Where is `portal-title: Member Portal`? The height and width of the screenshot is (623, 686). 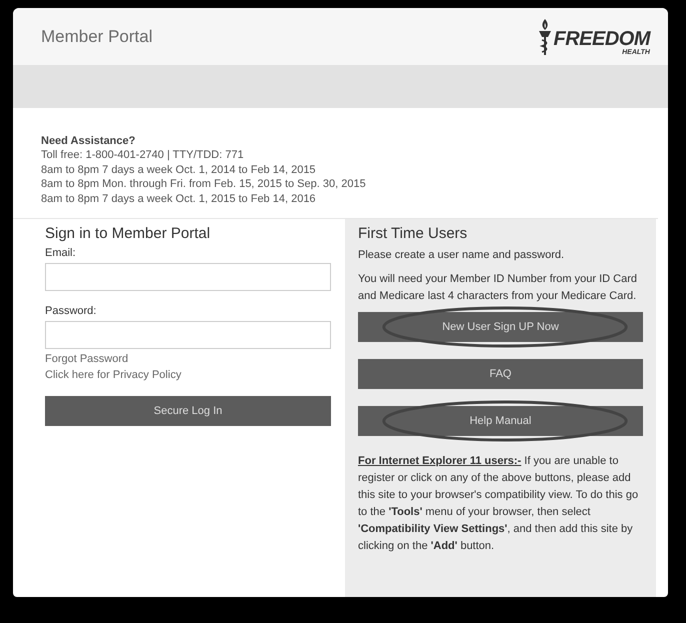
portal-title: Member Portal is located at coordinates (96, 36).